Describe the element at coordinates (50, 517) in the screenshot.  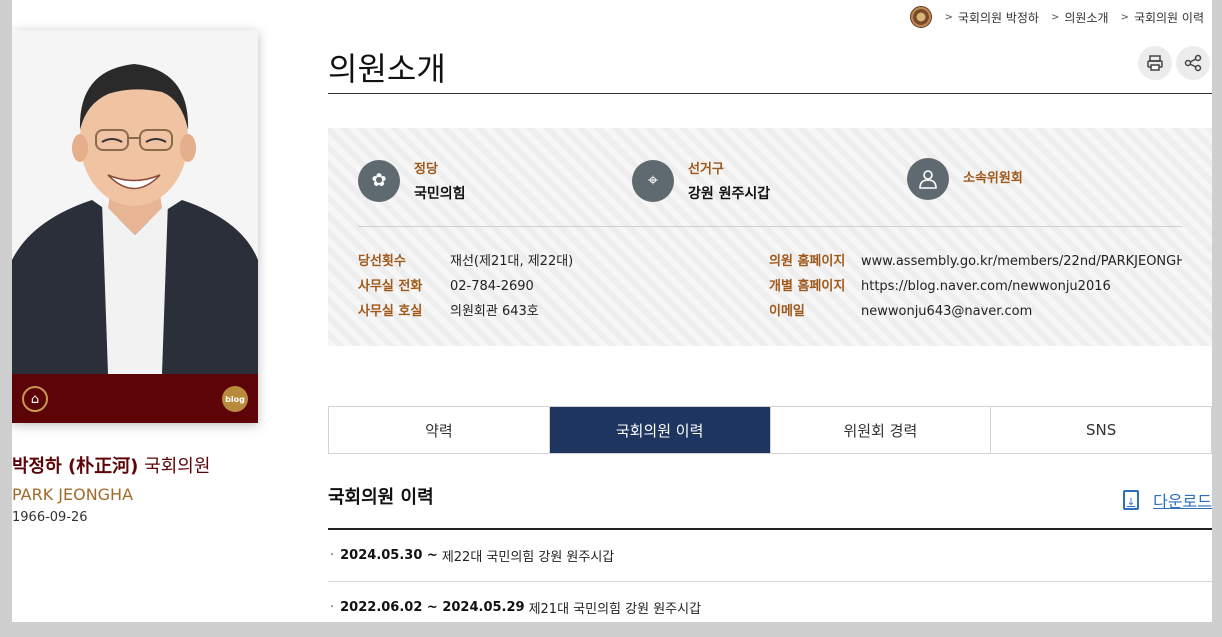
I see `member-birthdate: 1966-09-26` at that location.